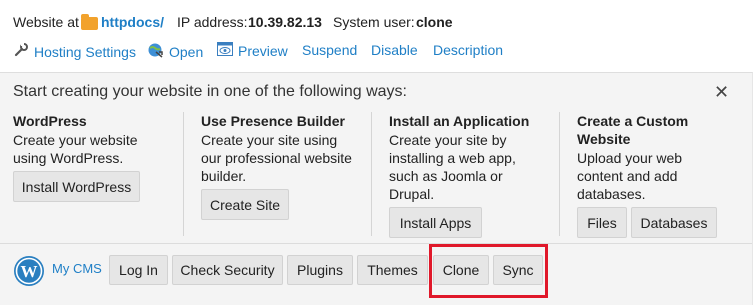  I want to click on install-wordpress-button: Install WordPress, so click(76, 186).